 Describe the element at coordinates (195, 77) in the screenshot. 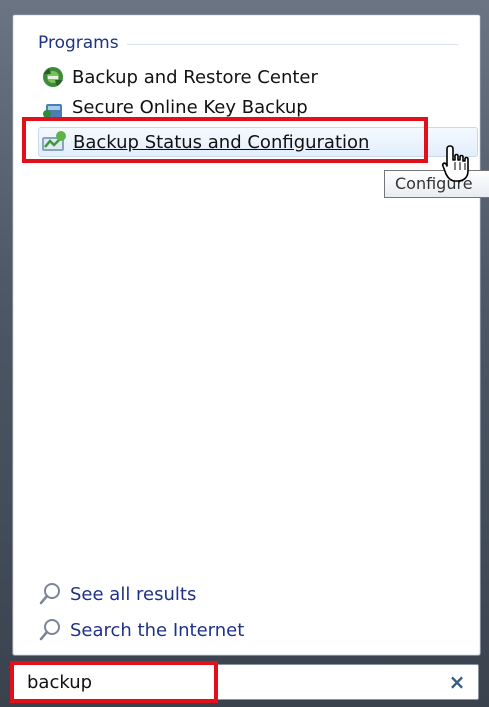

I see `program-item-label: Backup and Restore Center` at that location.